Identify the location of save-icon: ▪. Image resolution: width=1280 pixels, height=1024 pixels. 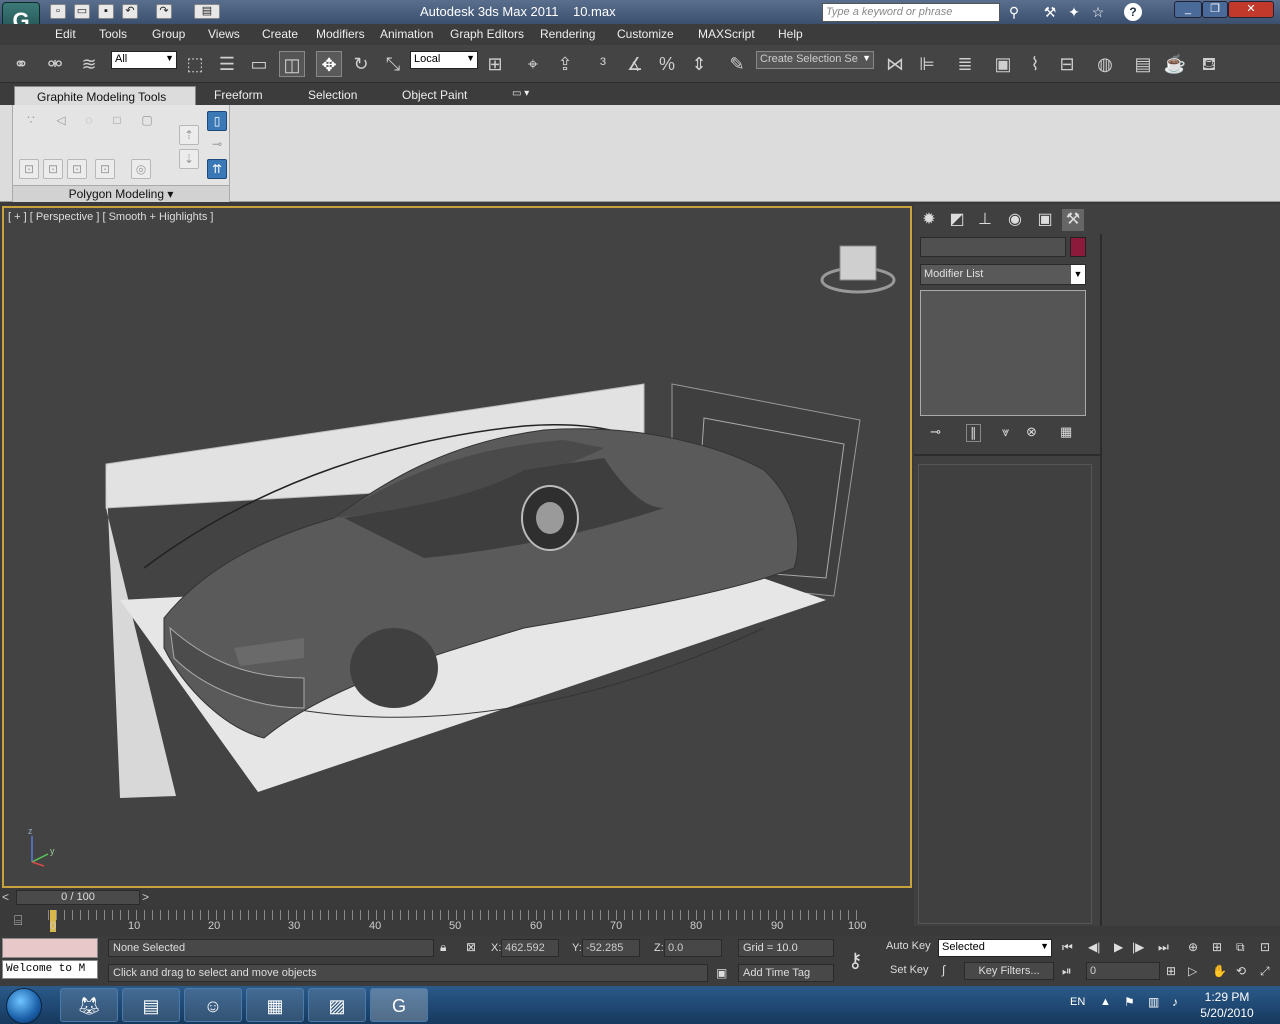
(106, 11).